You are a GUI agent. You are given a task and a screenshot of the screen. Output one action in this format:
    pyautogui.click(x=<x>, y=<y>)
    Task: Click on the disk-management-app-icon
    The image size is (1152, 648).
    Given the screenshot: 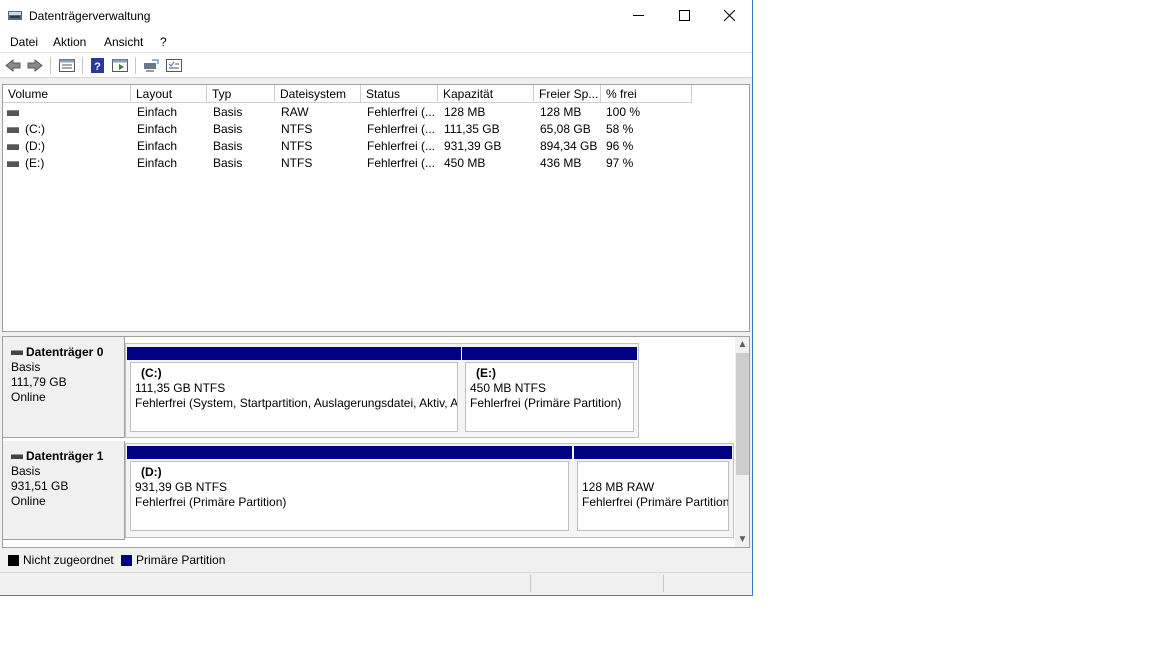 What is the action you would take?
    pyautogui.click(x=15, y=15)
    